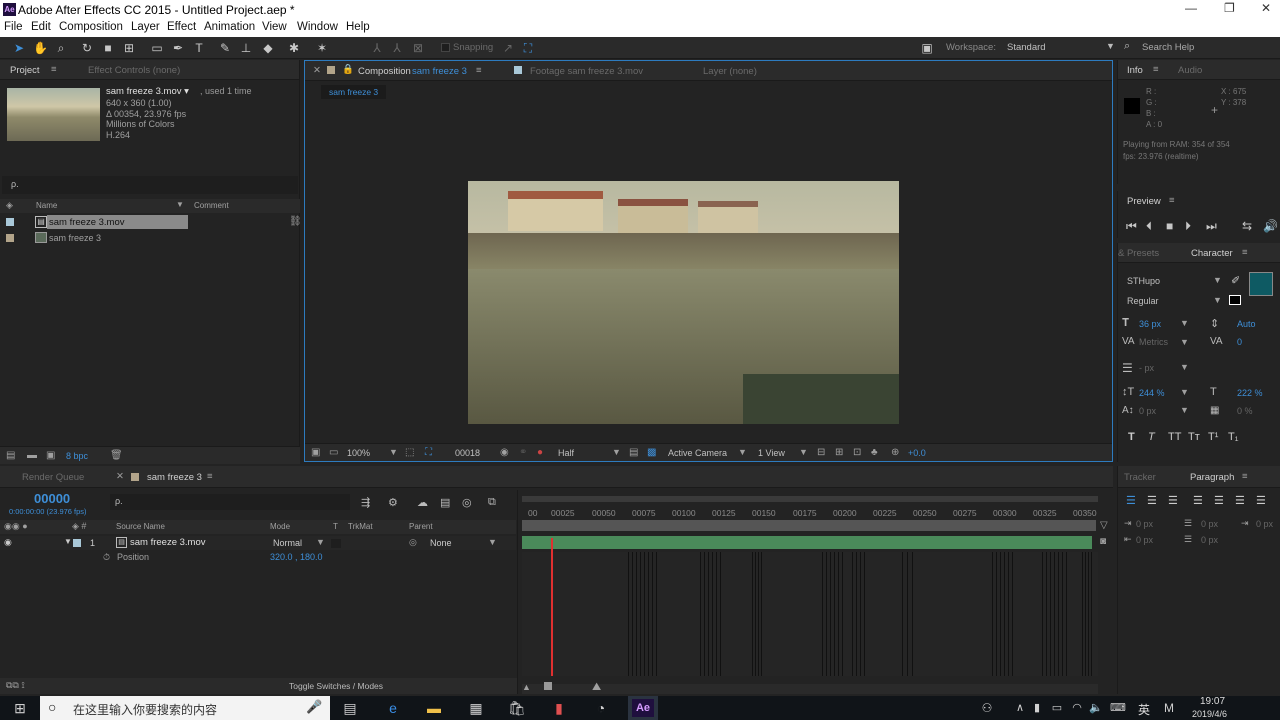  Describe the element at coordinates (322, 48) in the screenshot. I see `puppet-tool-icon: ✶` at that location.